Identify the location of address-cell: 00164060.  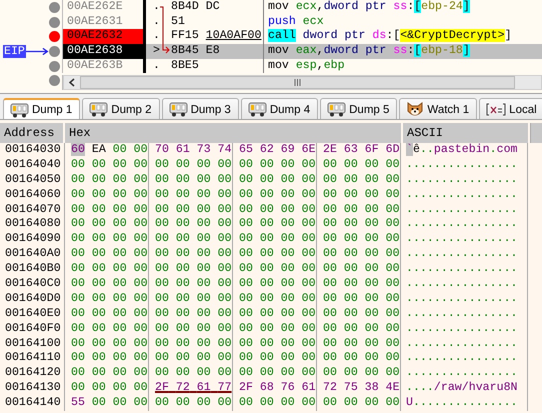
(32, 195).